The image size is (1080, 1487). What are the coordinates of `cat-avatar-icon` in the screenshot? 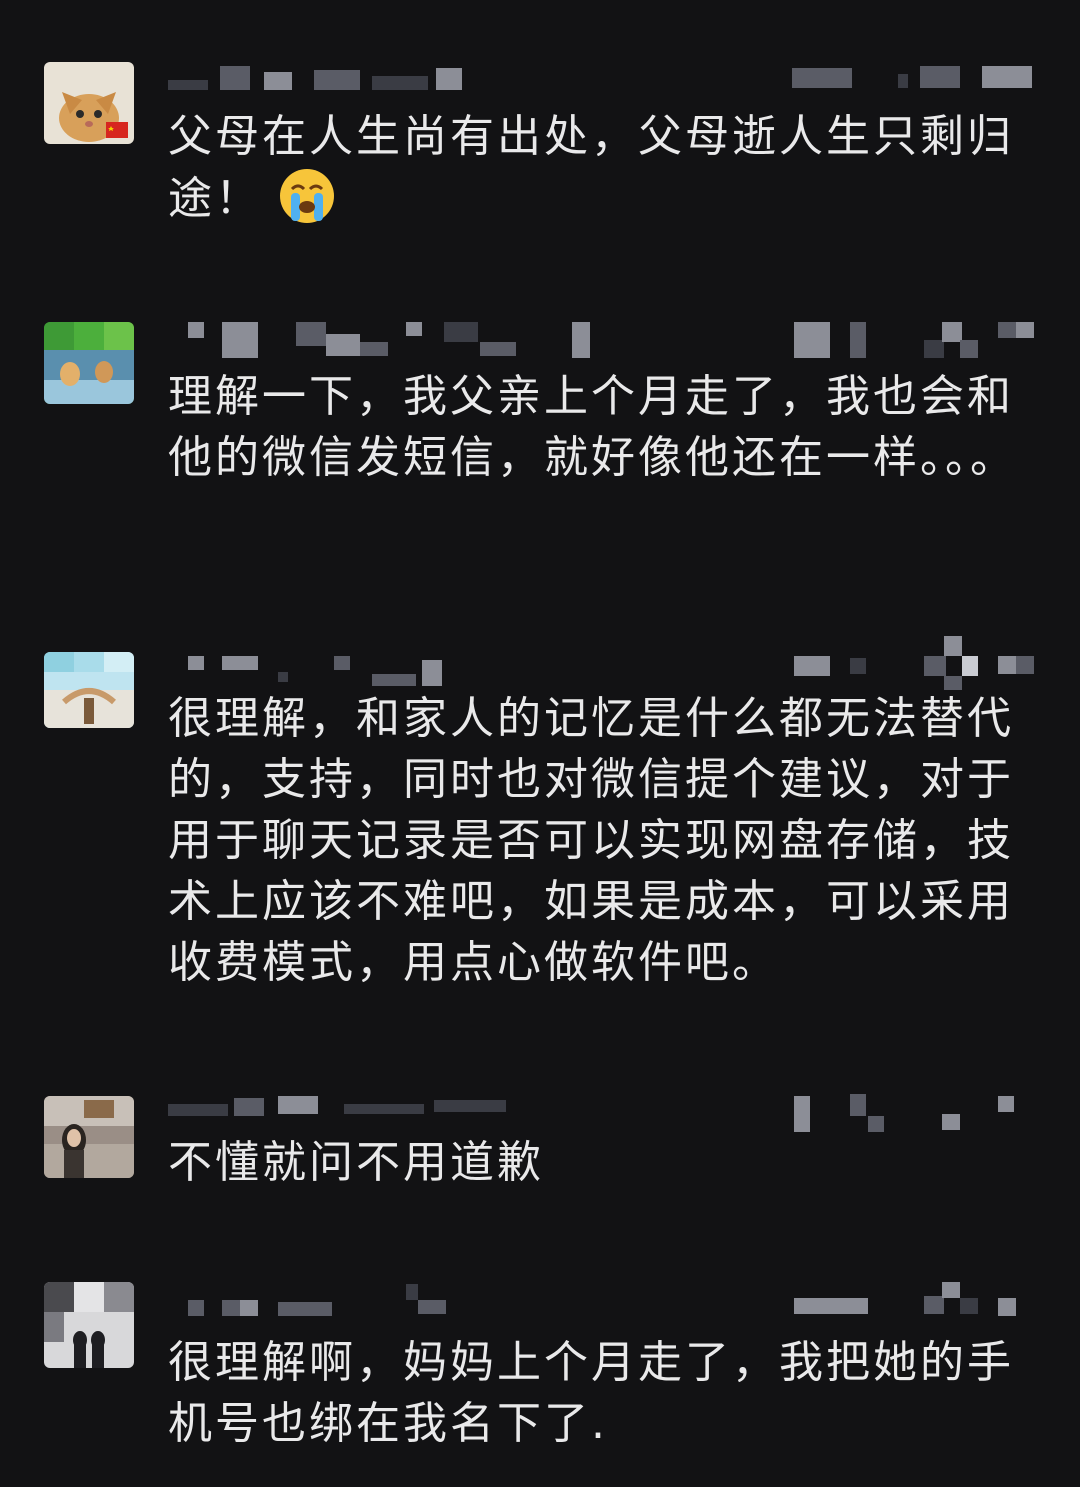 It's located at (89, 103).